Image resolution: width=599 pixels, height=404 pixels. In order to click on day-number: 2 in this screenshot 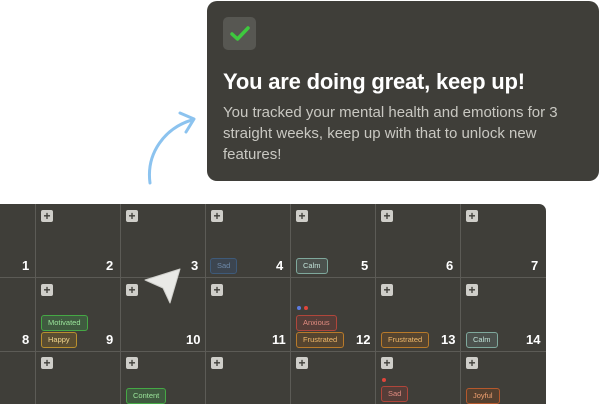, I will do `click(110, 265)`.